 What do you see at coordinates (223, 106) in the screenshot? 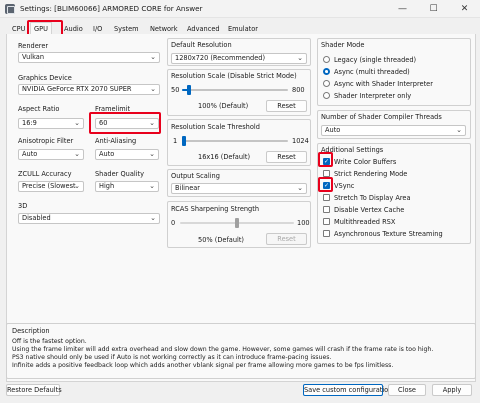
I see `resolution-scale-value: 100% (Default)` at bounding box center [223, 106].